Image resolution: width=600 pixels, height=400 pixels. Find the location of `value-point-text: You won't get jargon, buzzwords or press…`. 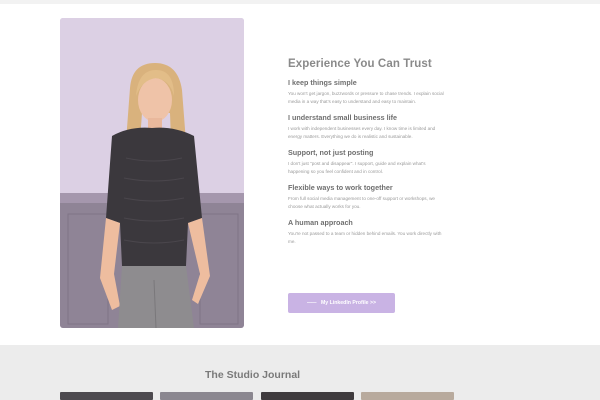

value-point-text: You won't get jargon, buzzwords or press… is located at coordinates (366, 97).